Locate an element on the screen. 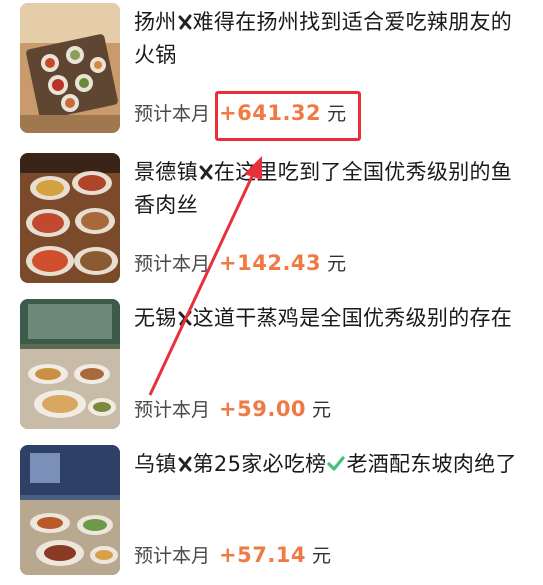 The width and height of the screenshot is (543, 585). item-title: 乌镇 第25家必吃榜 老酒配东坡肉绝了 is located at coordinates (329, 464).